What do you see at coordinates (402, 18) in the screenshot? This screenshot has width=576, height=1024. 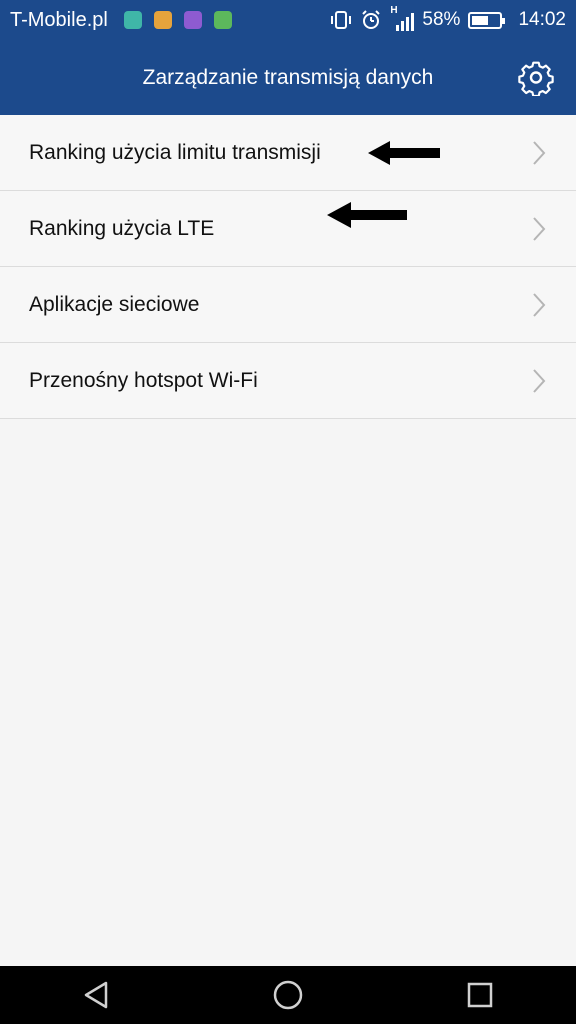 I see `signal-strength-icon: H` at bounding box center [402, 18].